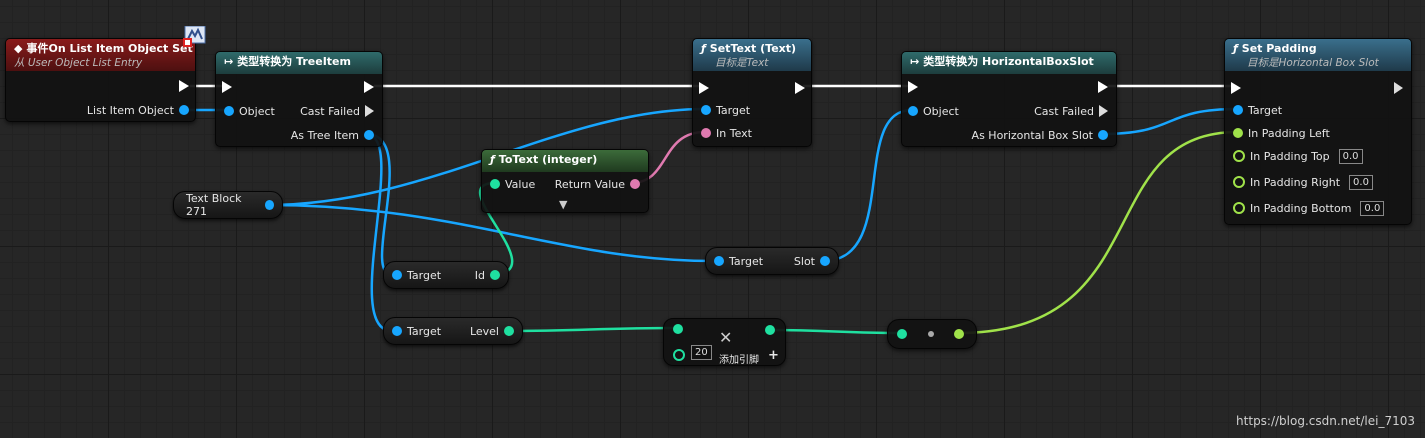 The image size is (1425, 438). I want to click on wire-slot-to-cast, so click(867, 185).